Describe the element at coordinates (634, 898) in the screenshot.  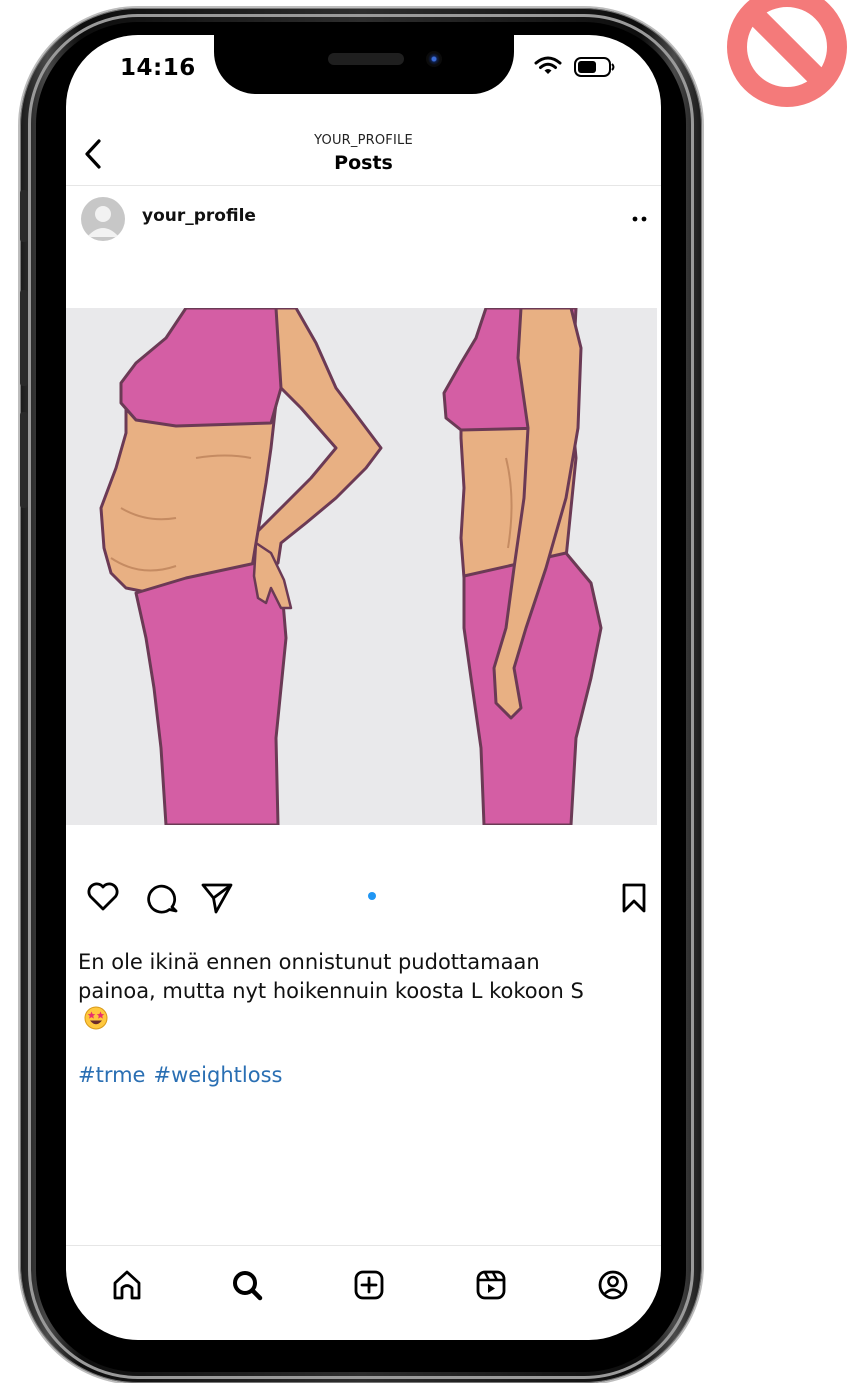
I see `bookmark-icon` at that location.